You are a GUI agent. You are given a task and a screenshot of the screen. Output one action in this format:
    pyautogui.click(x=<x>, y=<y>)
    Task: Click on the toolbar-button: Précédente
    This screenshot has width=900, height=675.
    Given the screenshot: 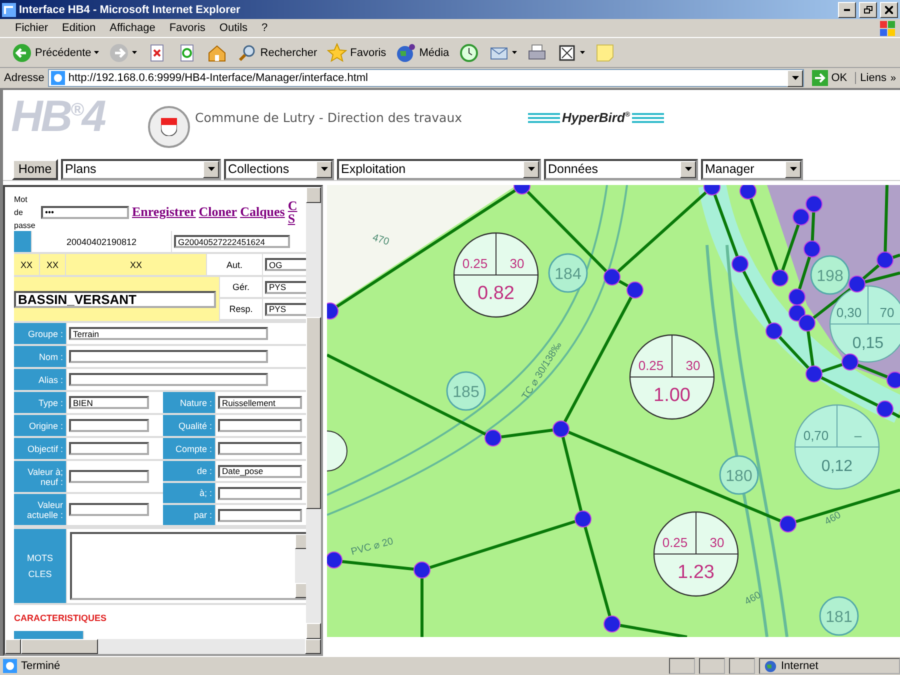 What is the action you would take?
    pyautogui.click(x=56, y=53)
    